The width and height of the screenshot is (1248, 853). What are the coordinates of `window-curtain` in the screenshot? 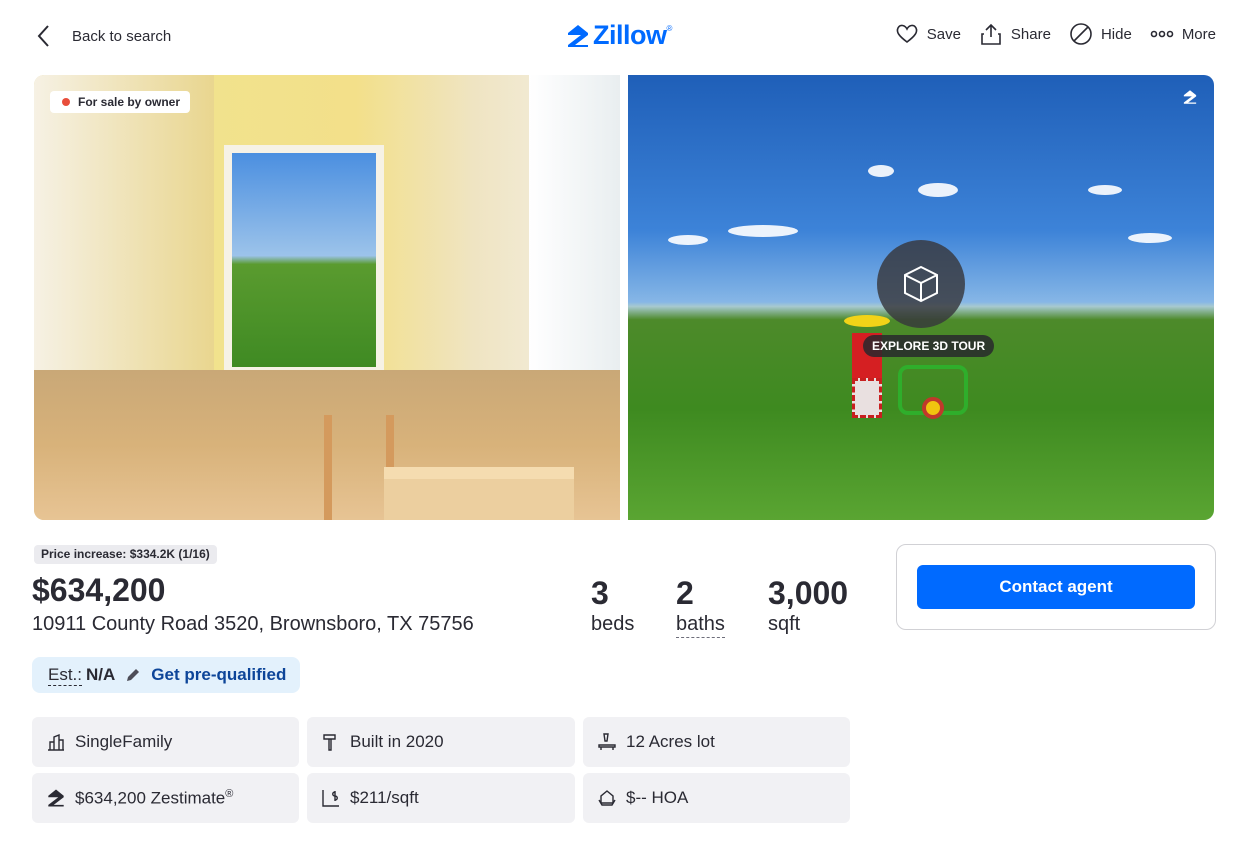 It's located at (574, 225).